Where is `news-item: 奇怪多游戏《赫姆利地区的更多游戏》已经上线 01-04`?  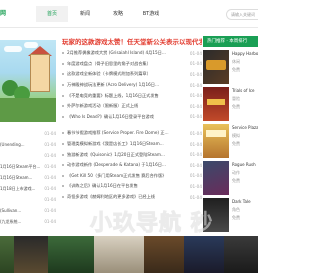
news-item: 奇怪多游戏《赫姆利地区的更多游戏》已经上线 01-04 is located at coordinates (132, 197).